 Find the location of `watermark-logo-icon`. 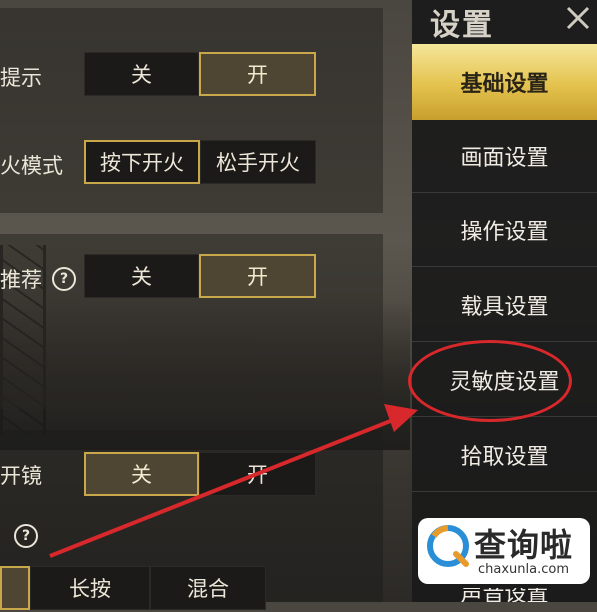

watermark-logo-icon is located at coordinates (448, 546).